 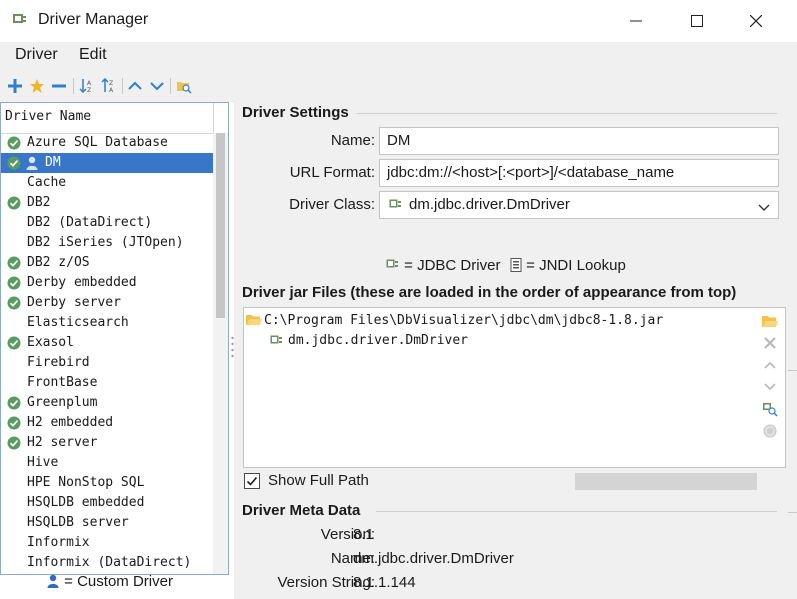 What do you see at coordinates (107, 523) in the screenshot?
I see `driver-list-item: HSQLDB server` at bounding box center [107, 523].